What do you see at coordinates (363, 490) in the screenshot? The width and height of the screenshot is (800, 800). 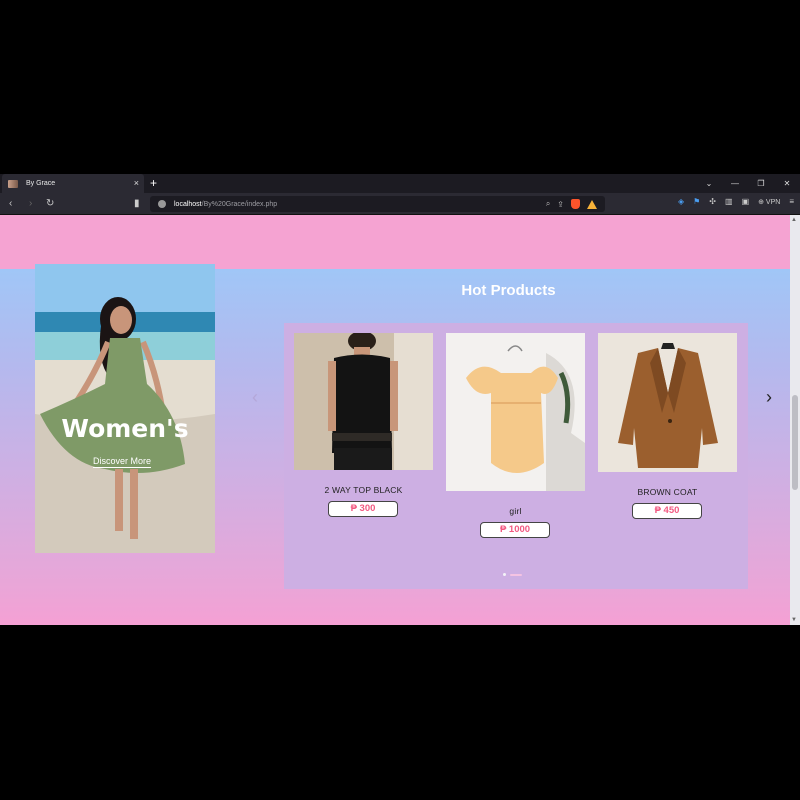 I see `product-name: 2 WAY TOP BLACK` at bounding box center [363, 490].